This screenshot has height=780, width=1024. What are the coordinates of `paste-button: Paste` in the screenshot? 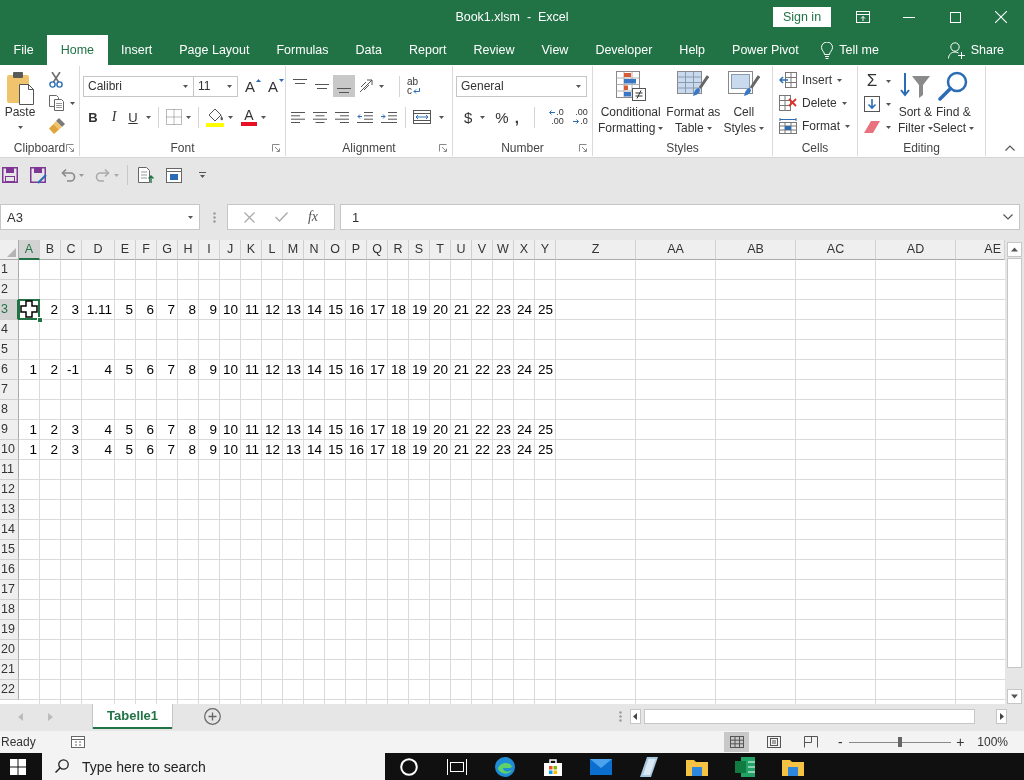 It's located at (20, 103).